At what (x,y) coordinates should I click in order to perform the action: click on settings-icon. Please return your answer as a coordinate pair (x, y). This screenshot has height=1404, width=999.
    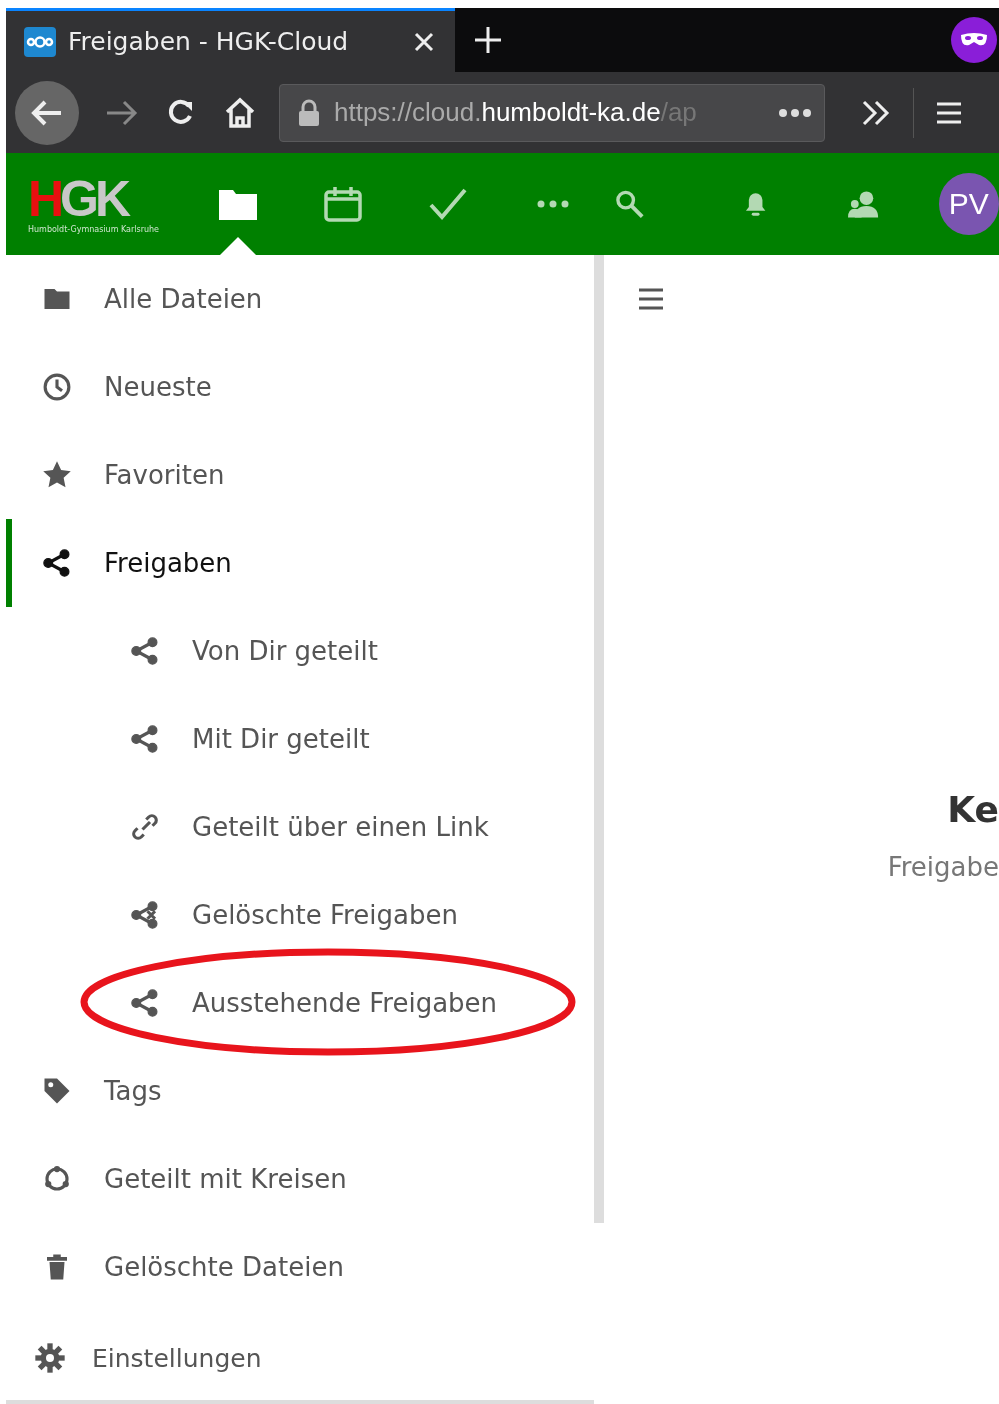
    Looking at the image, I should click on (50, 1358).